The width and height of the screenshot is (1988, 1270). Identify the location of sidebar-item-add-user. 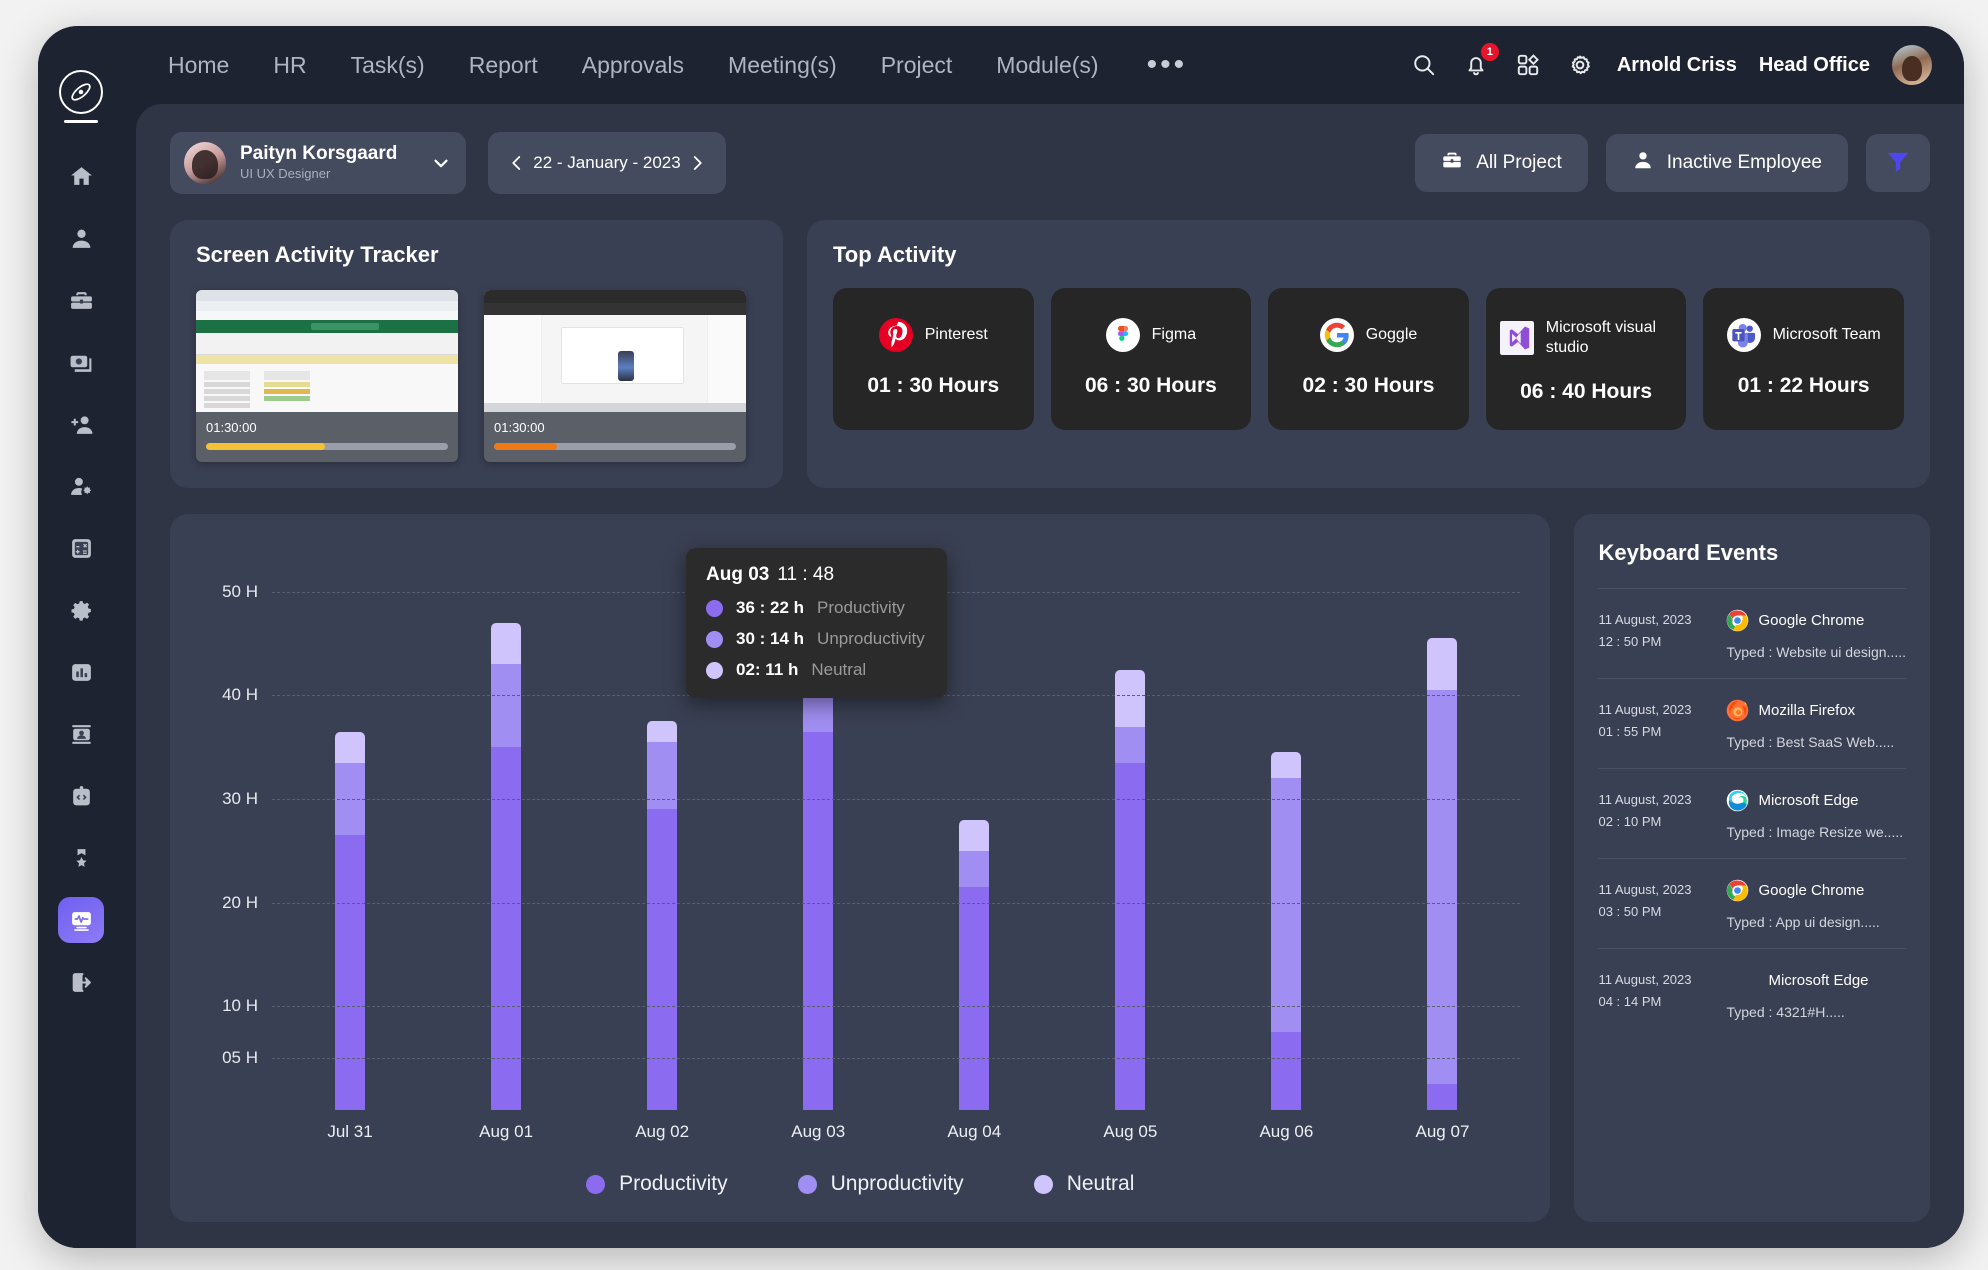
(81, 424).